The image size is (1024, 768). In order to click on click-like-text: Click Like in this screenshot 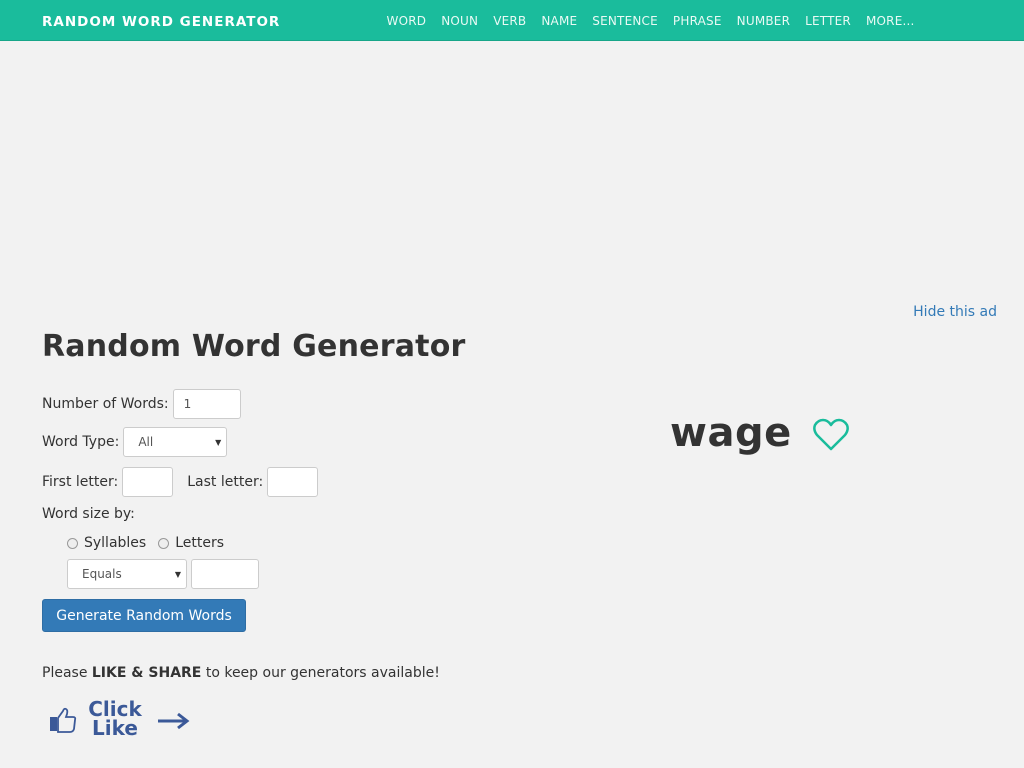, I will do `click(115, 719)`.